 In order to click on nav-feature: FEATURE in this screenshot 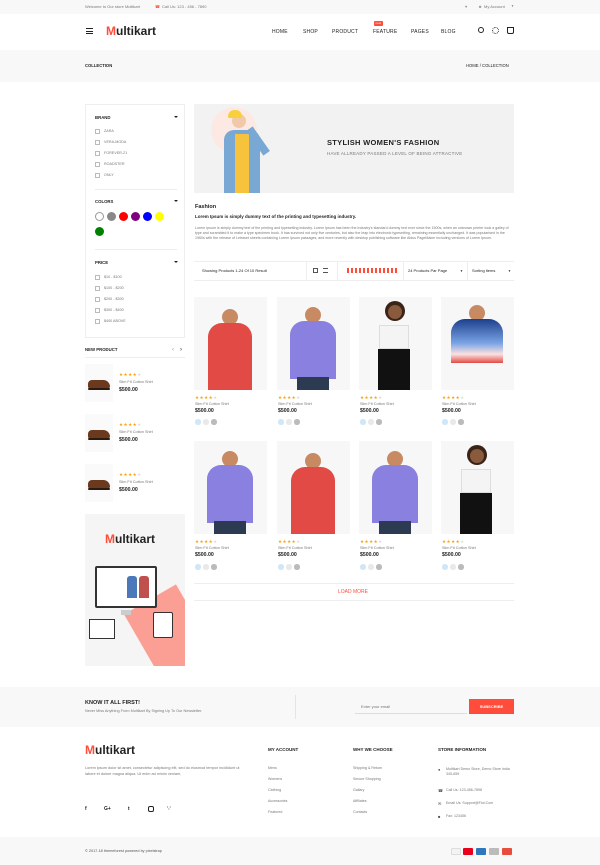, I will do `click(385, 32)`.